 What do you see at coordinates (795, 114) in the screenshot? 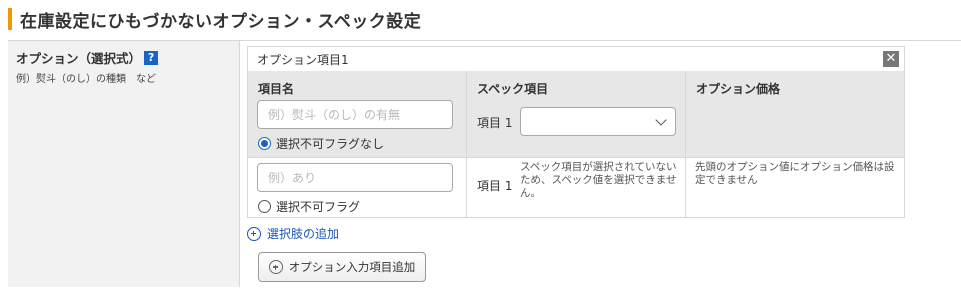
I see `column-option-price: オプション価格` at bounding box center [795, 114].